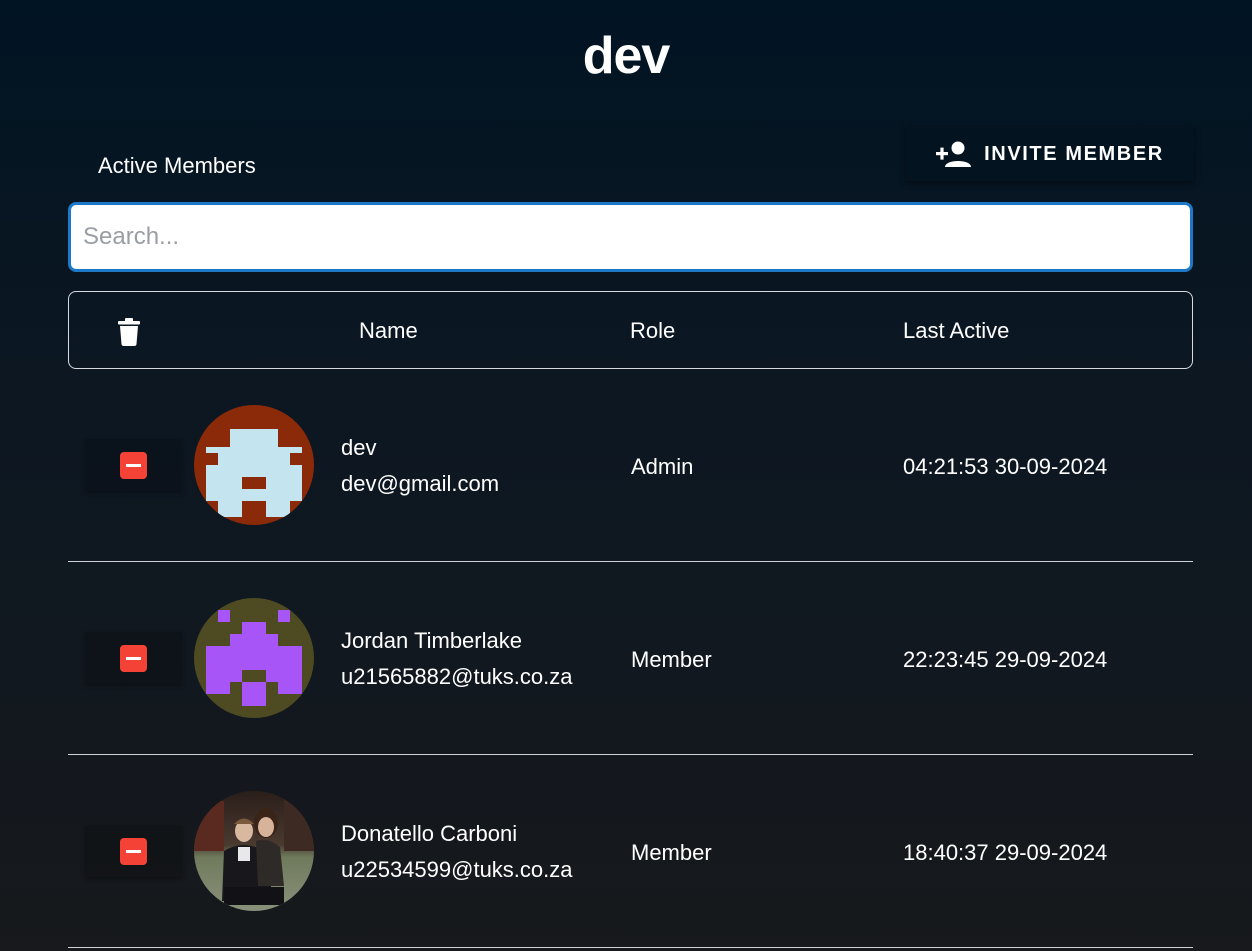  What do you see at coordinates (630, 237) in the screenshot?
I see `search-input` at bounding box center [630, 237].